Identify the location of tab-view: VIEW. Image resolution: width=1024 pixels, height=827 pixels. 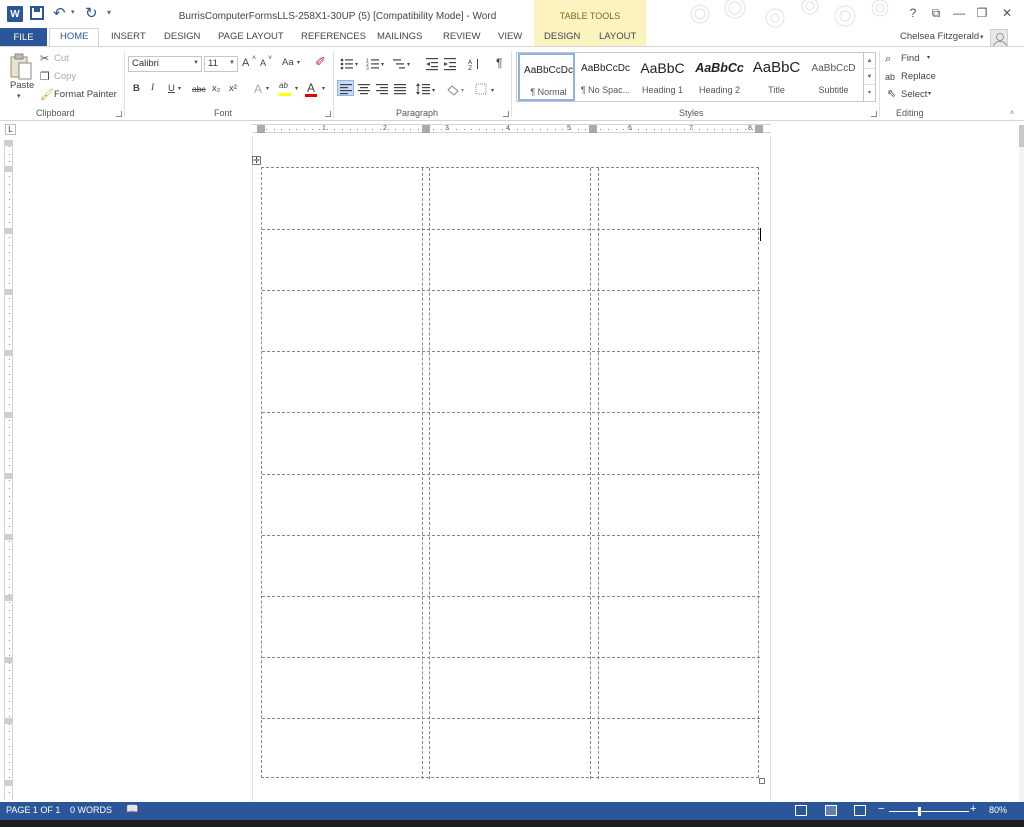
(510, 36).